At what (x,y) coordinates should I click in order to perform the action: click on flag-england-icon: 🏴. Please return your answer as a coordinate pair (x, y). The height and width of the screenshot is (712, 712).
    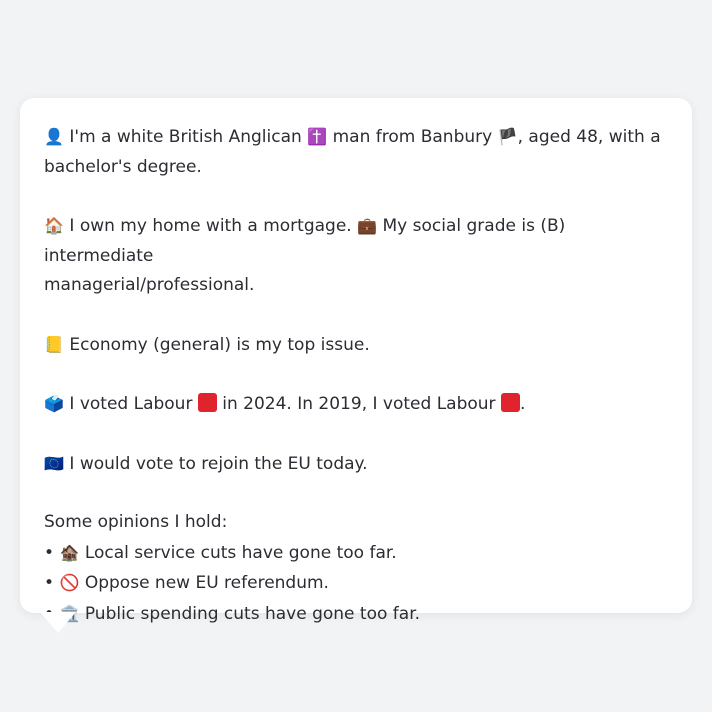
    Looking at the image, I should click on (507, 136).